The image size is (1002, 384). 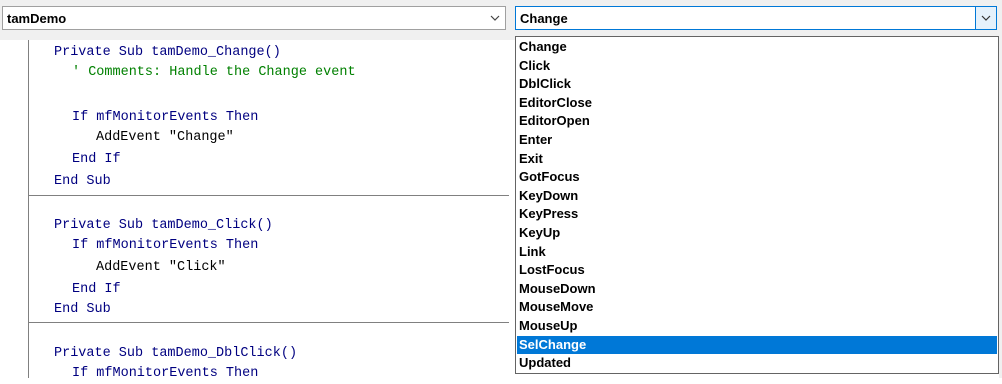 I want to click on dropdown-item-change: Change, so click(x=757, y=47).